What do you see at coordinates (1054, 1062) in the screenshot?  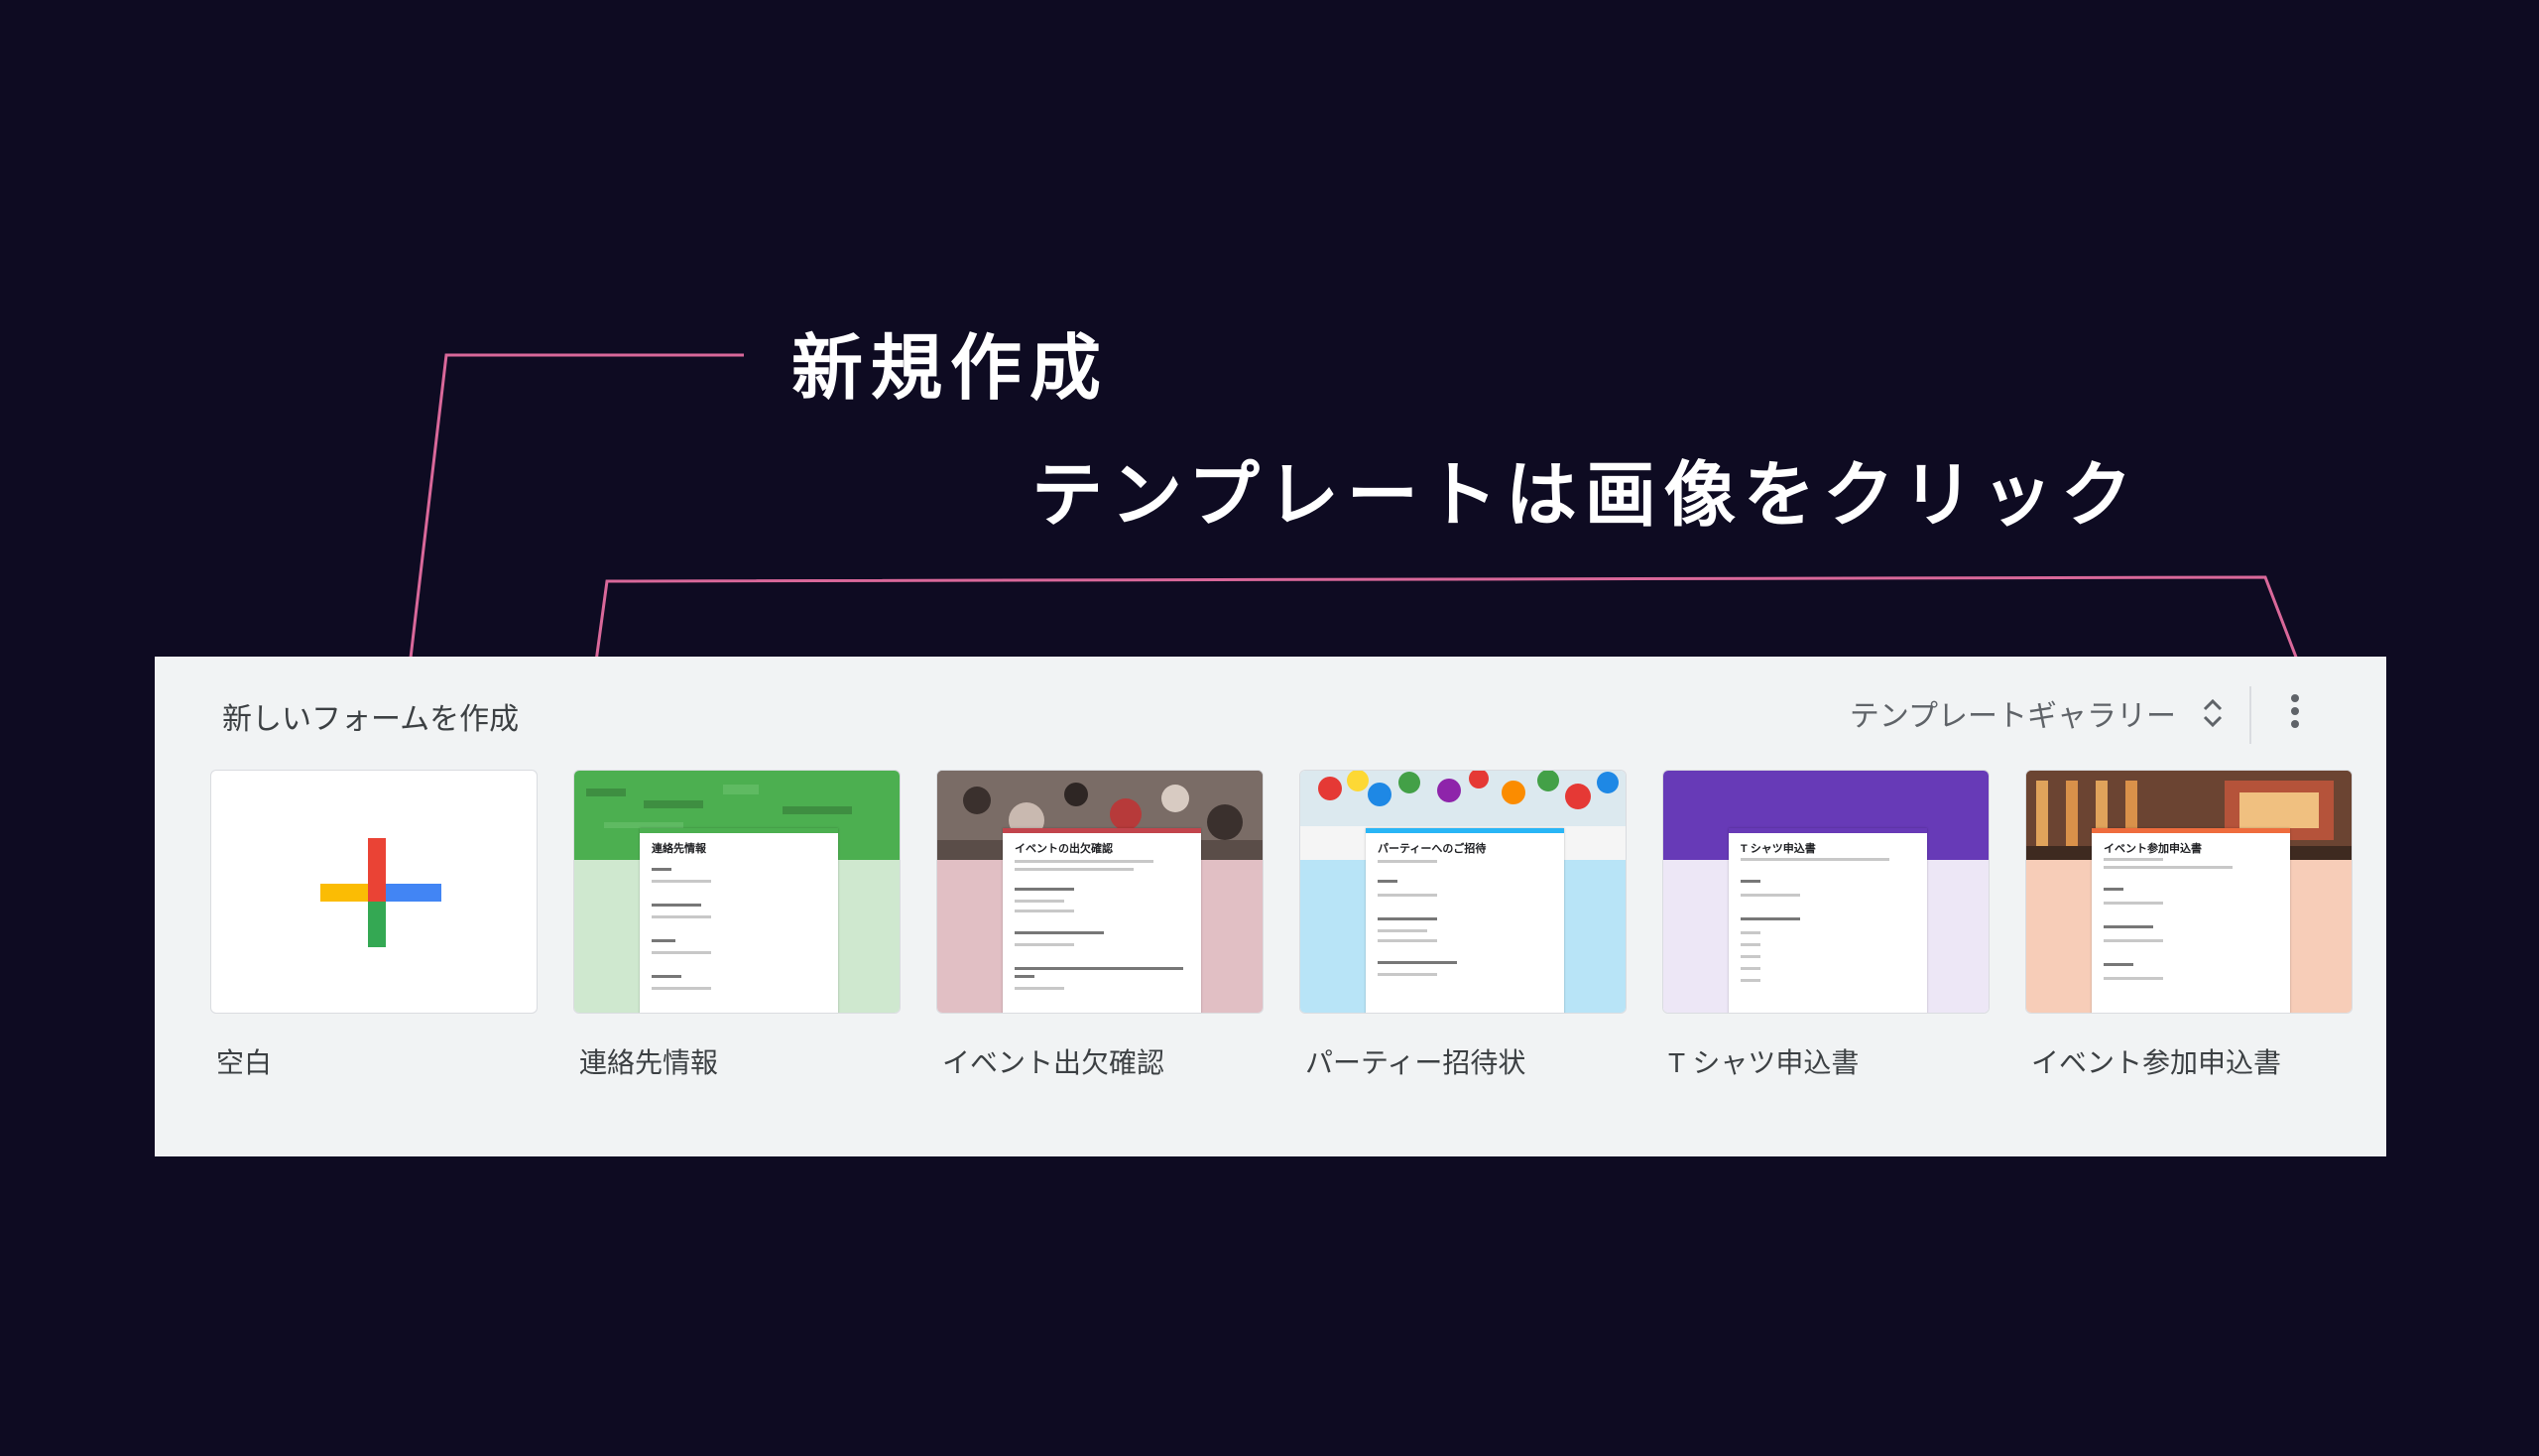 I see `template-label: イベント出欠確認` at bounding box center [1054, 1062].